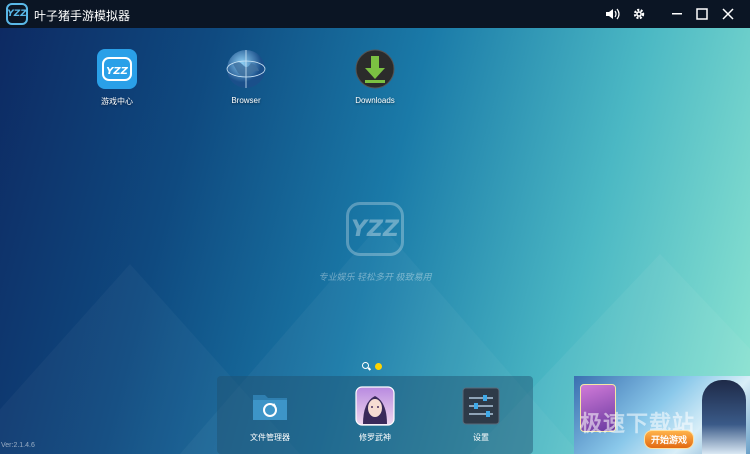  I want to click on dock-item-file-manager: 文件管理器, so click(270, 414).